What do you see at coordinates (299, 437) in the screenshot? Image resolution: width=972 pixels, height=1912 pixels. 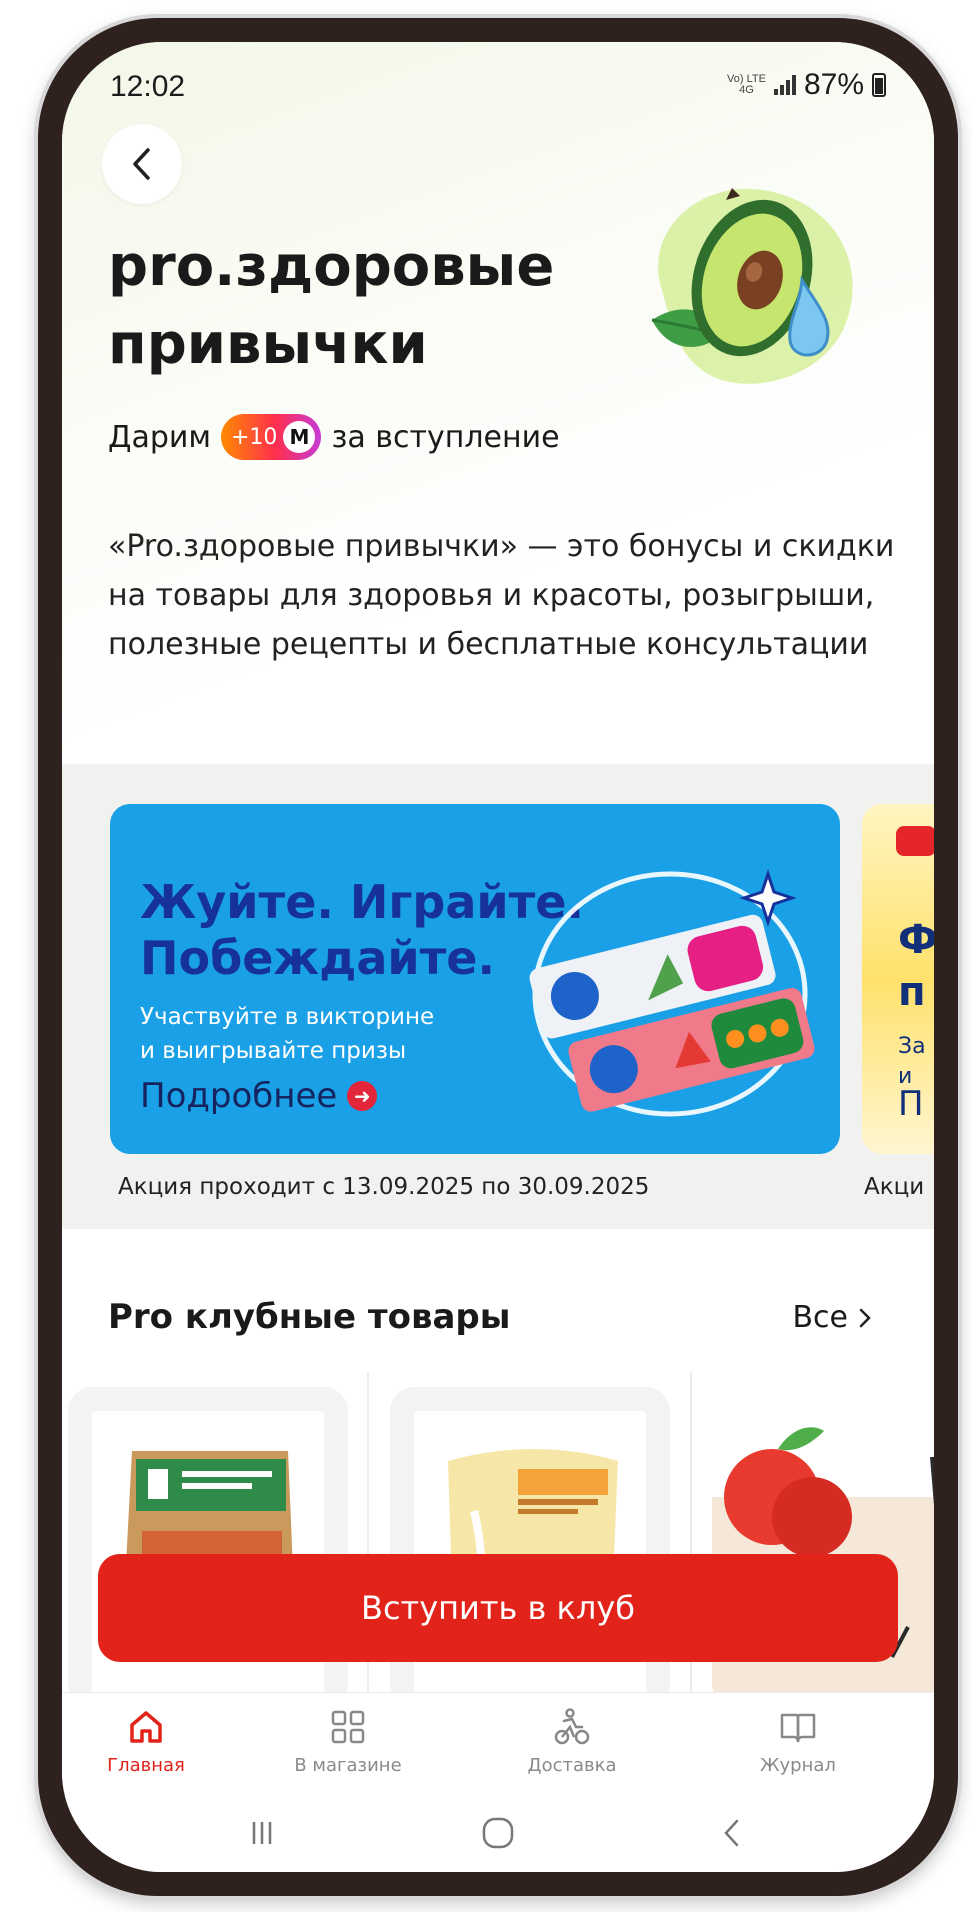 I see `points-coin-icon: М` at bounding box center [299, 437].